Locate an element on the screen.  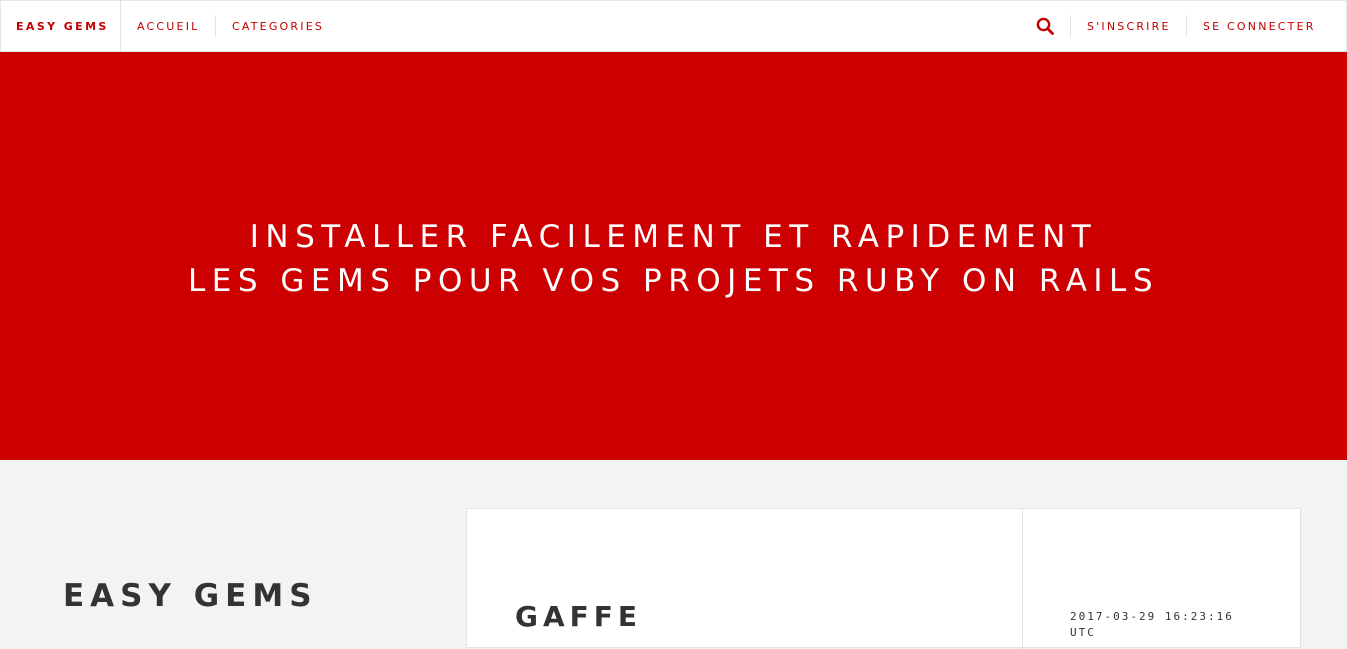
signup-link: S'INSCRIRE is located at coordinates (1129, 26).